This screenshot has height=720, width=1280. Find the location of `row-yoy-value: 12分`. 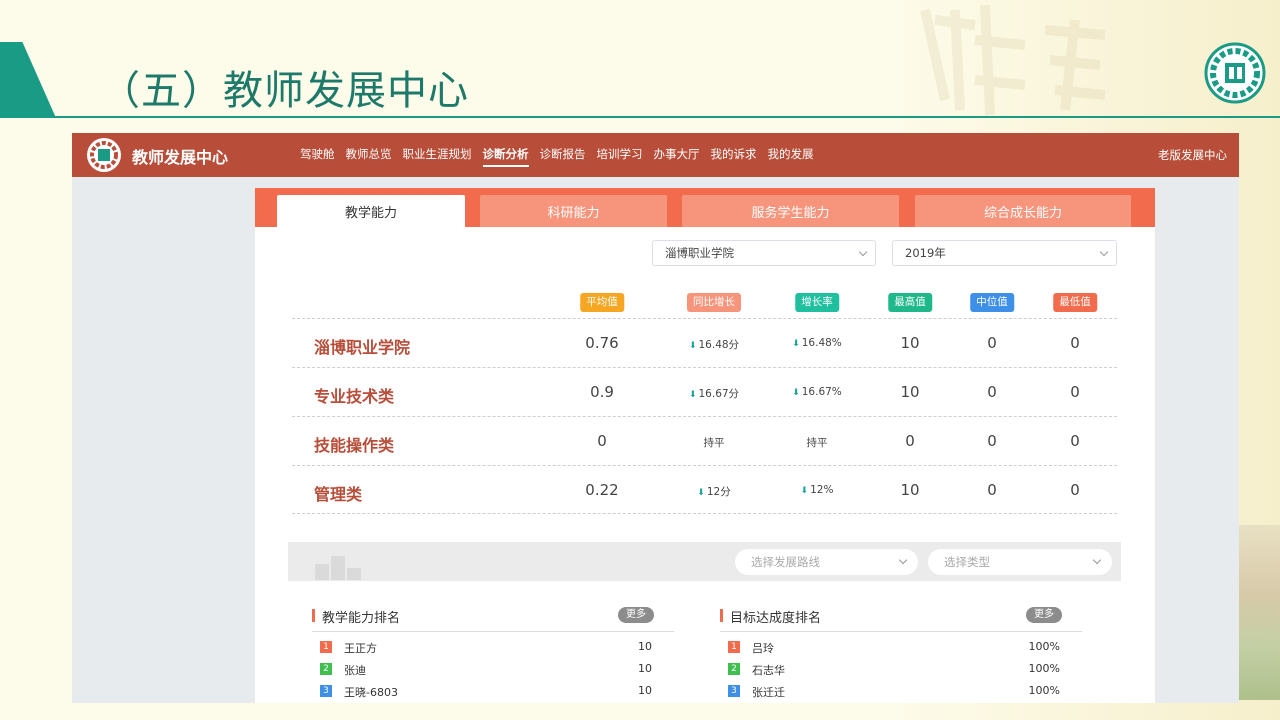

row-yoy-value: 12分 is located at coordinates (718, 492).